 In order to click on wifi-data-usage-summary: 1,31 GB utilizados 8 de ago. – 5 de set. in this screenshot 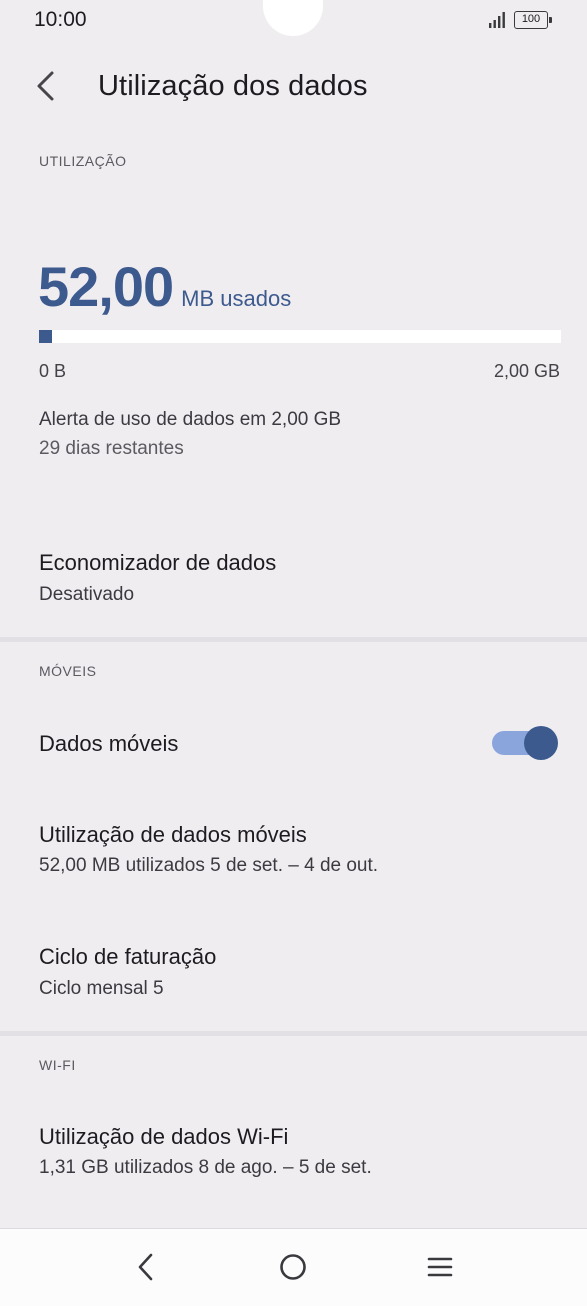, I will do `click(205, 1167)`.